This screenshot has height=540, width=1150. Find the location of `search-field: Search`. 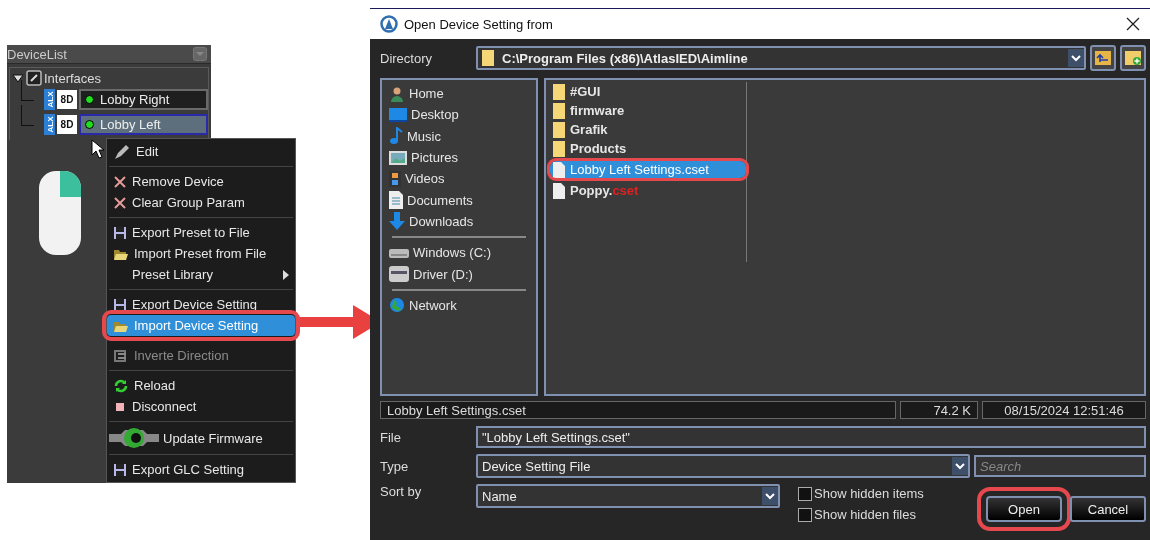

search-field: Search is located at coordinates (1060, 466).